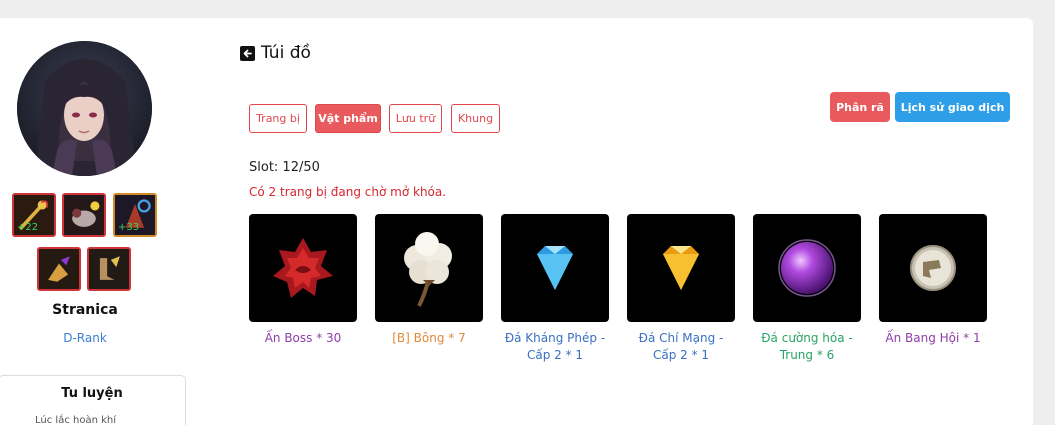 This screenshot has width=1055, height=425. I want to click on cotton-flower-icon, so click(428, 269).